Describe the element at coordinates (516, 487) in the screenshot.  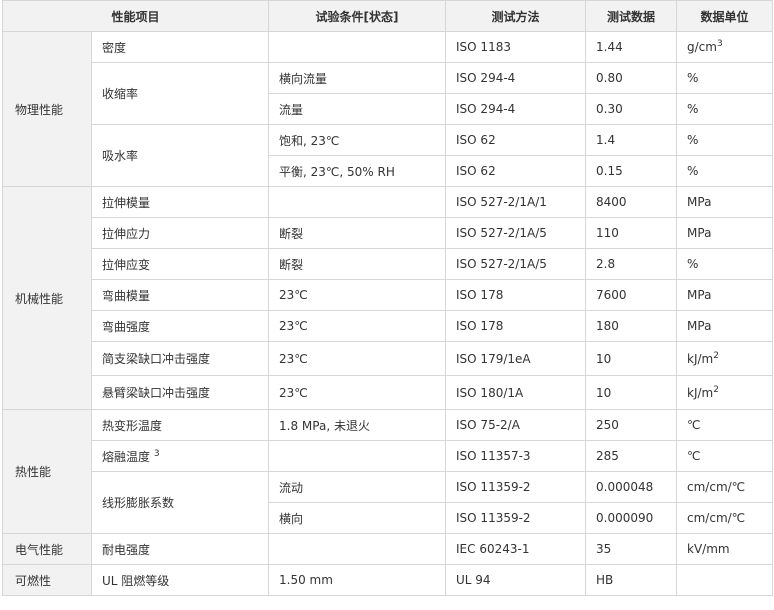
I see `method-cell: ISO 11359-2` at that location.